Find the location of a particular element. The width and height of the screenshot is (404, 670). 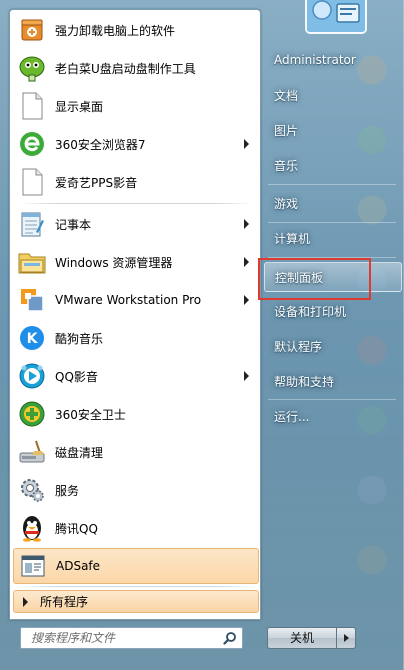

program-item-disk-cleanup: 磁盘清理 is located at coordinates (136, 452).